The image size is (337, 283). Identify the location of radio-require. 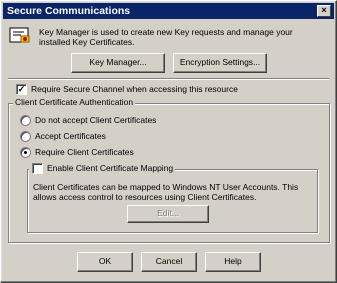
(25, 152).